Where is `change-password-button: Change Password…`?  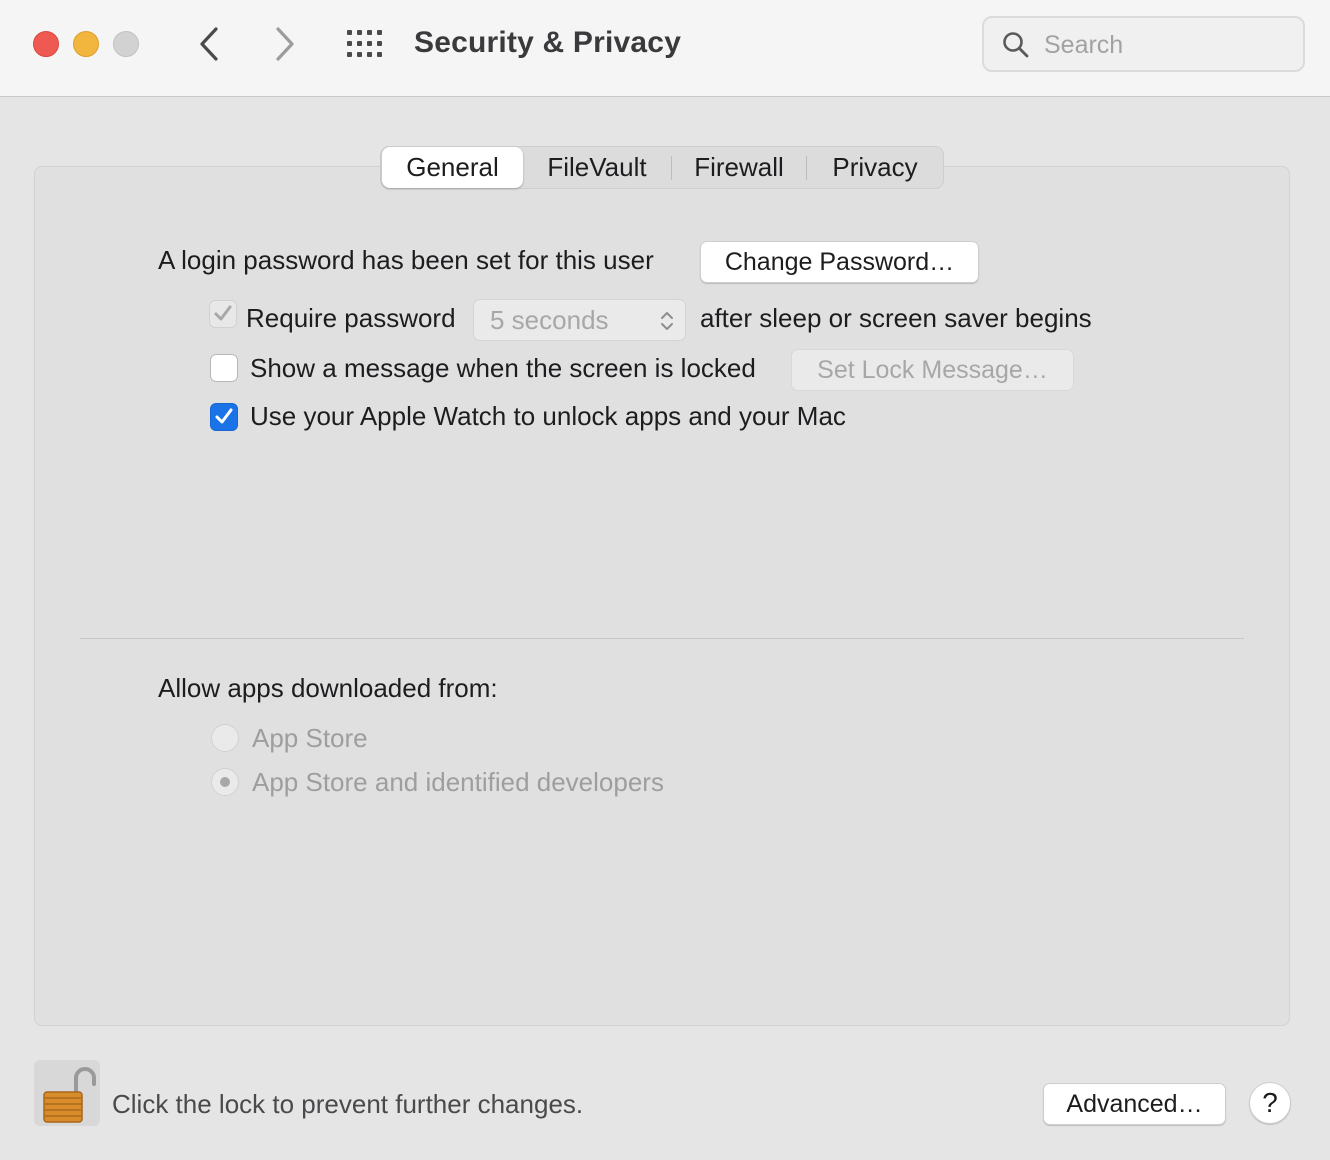
change-password-button: Change Password… is located at coordinates (839, 262).